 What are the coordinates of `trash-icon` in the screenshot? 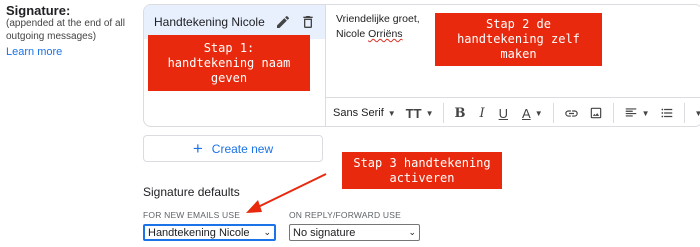 It's located at (308, 22).